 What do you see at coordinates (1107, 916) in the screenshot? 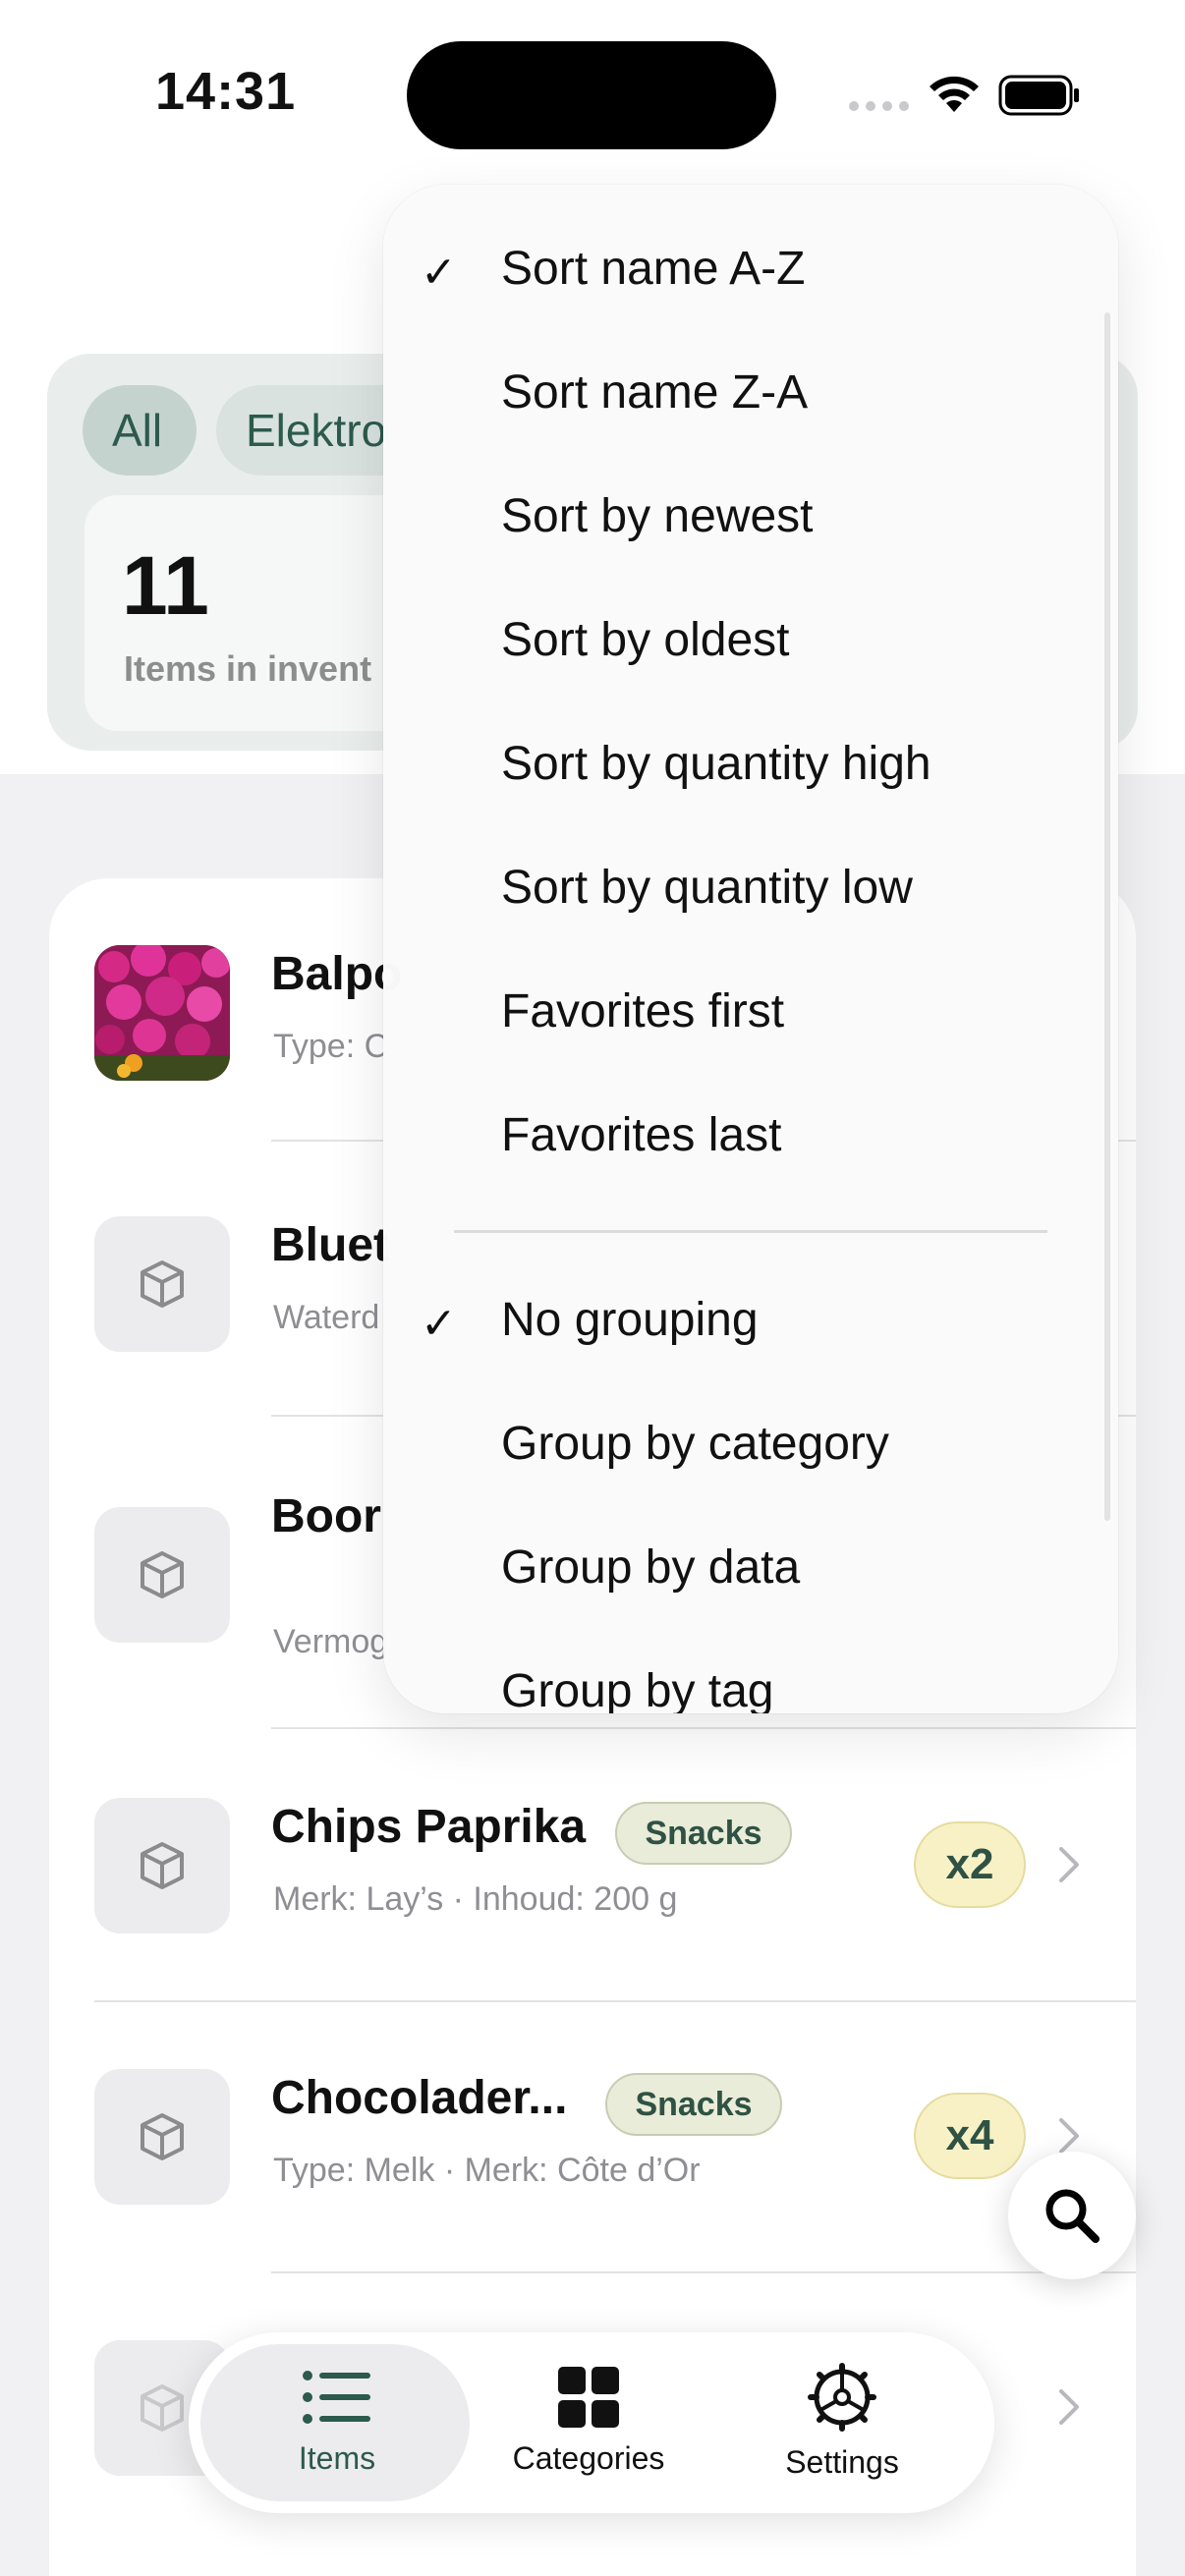
I see `menu-scrollbar` at bounding box center [1107, 916].